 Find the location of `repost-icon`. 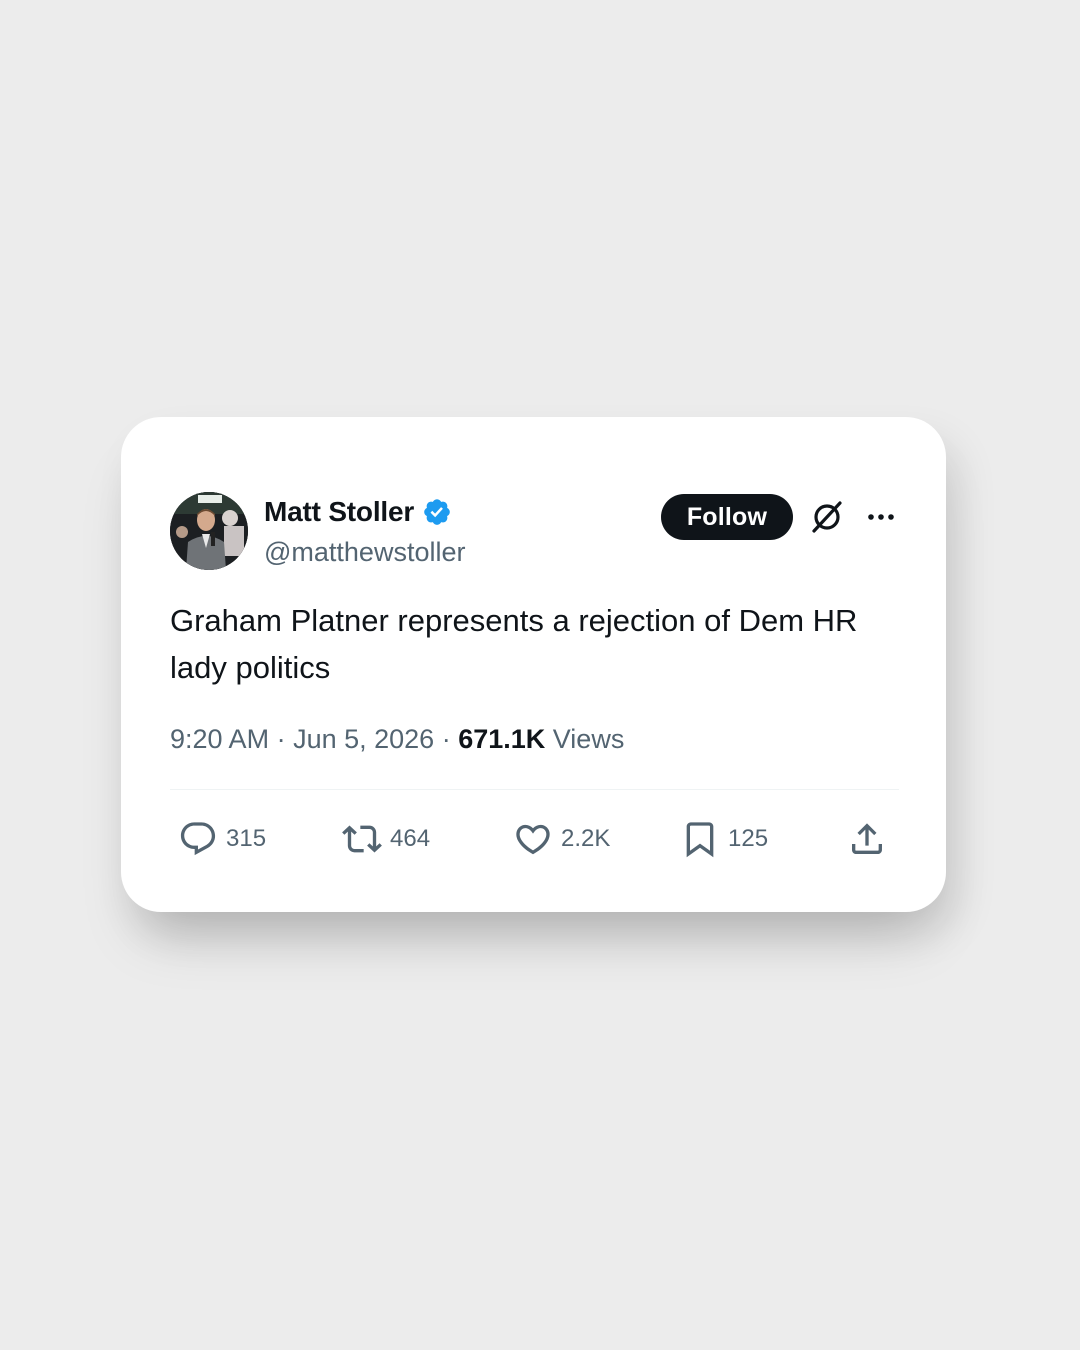

repost-icon is located at coordinates (362, 839).